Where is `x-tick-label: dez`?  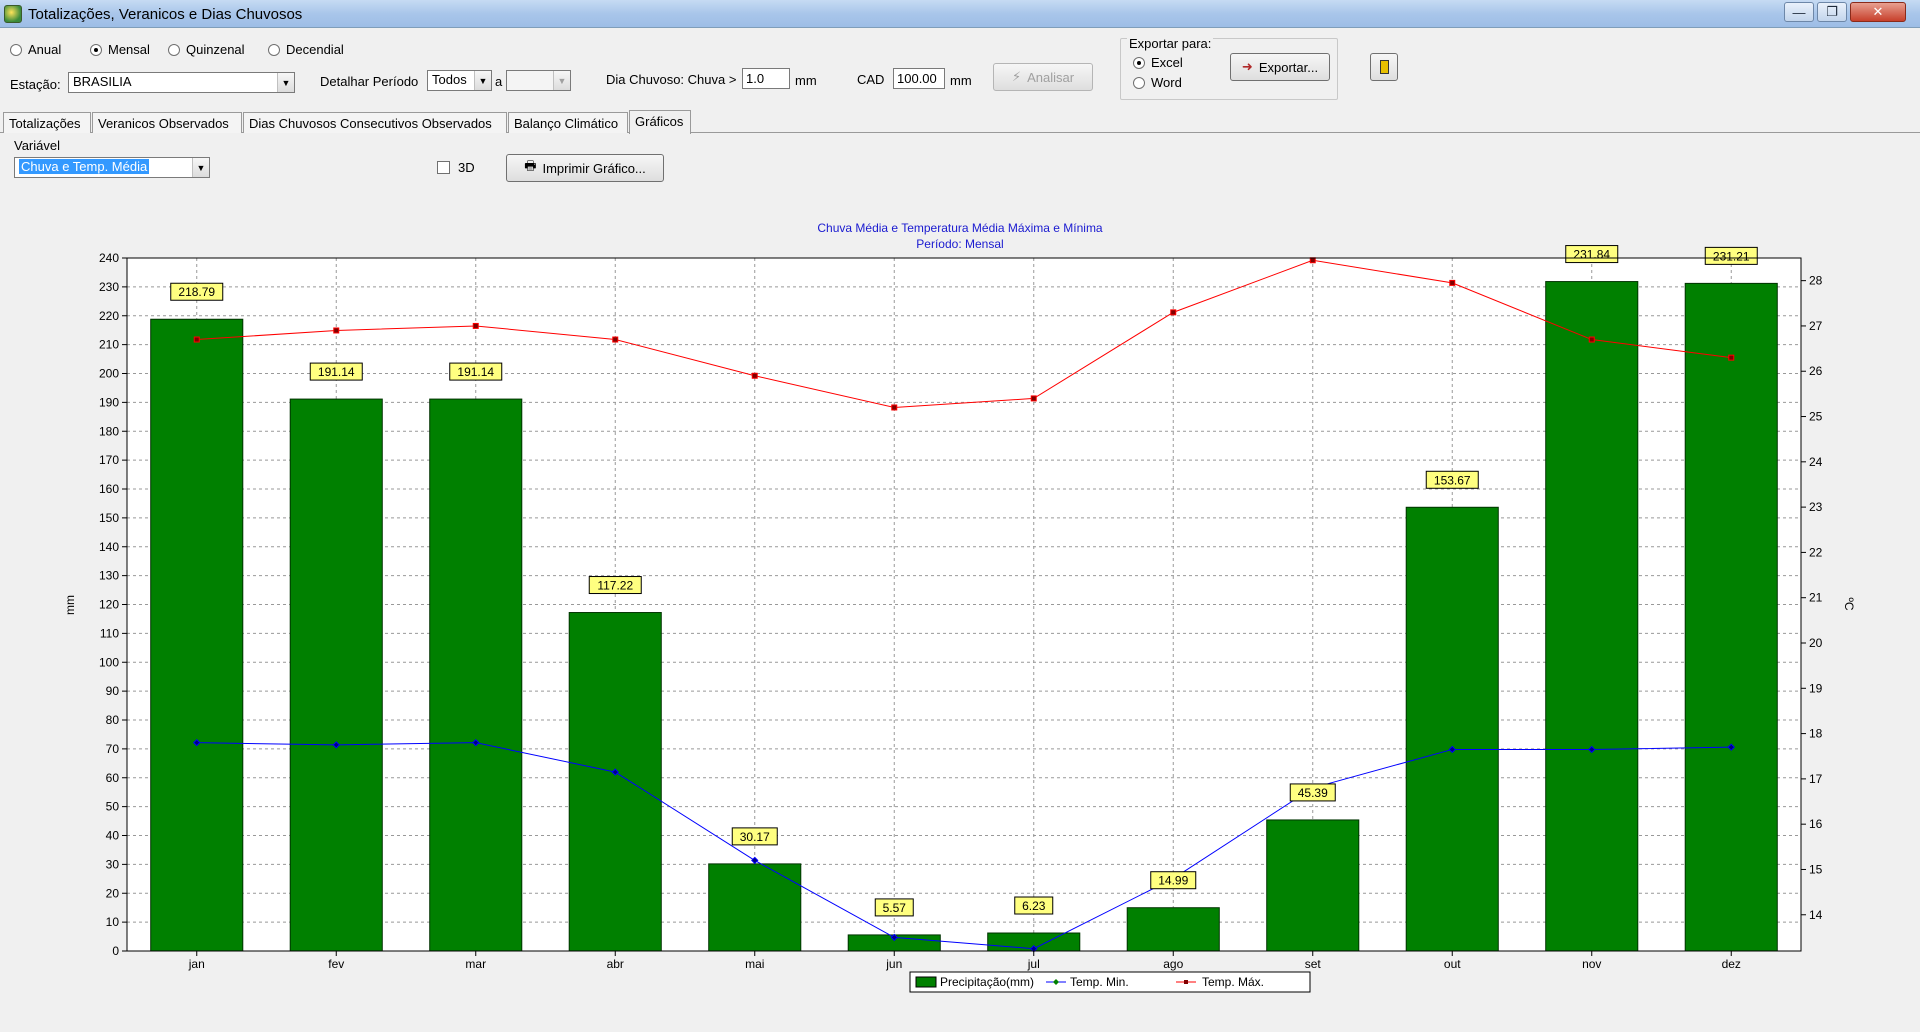
x-tick-label: dez is located at coordinates (1731, 964).